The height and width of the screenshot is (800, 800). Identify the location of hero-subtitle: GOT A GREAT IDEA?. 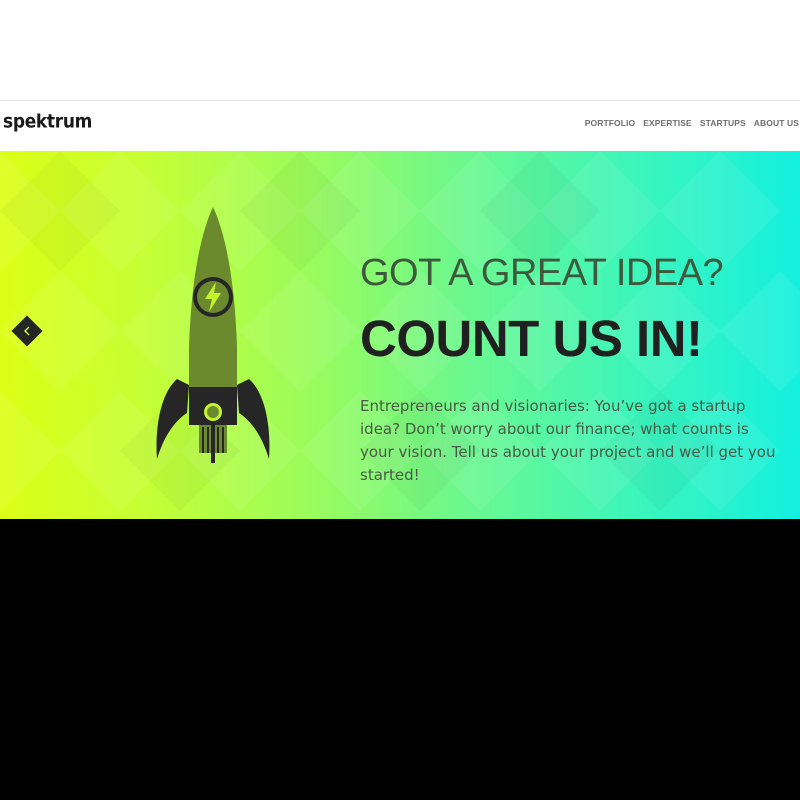
(542, 273).